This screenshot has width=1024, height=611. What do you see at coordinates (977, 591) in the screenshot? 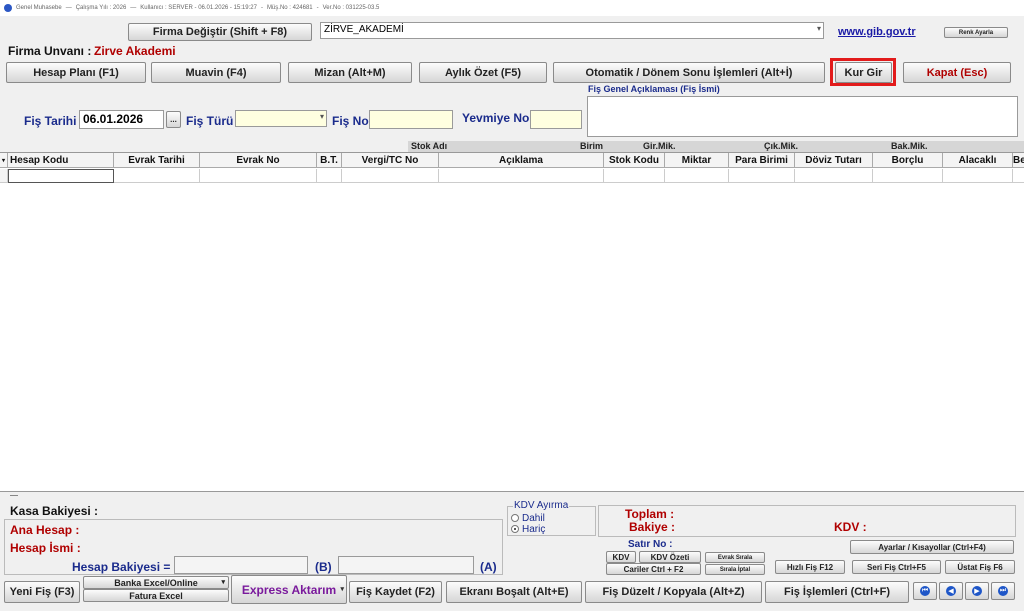
I see `next-record-button: ▶` at bounding box center [977, 591].